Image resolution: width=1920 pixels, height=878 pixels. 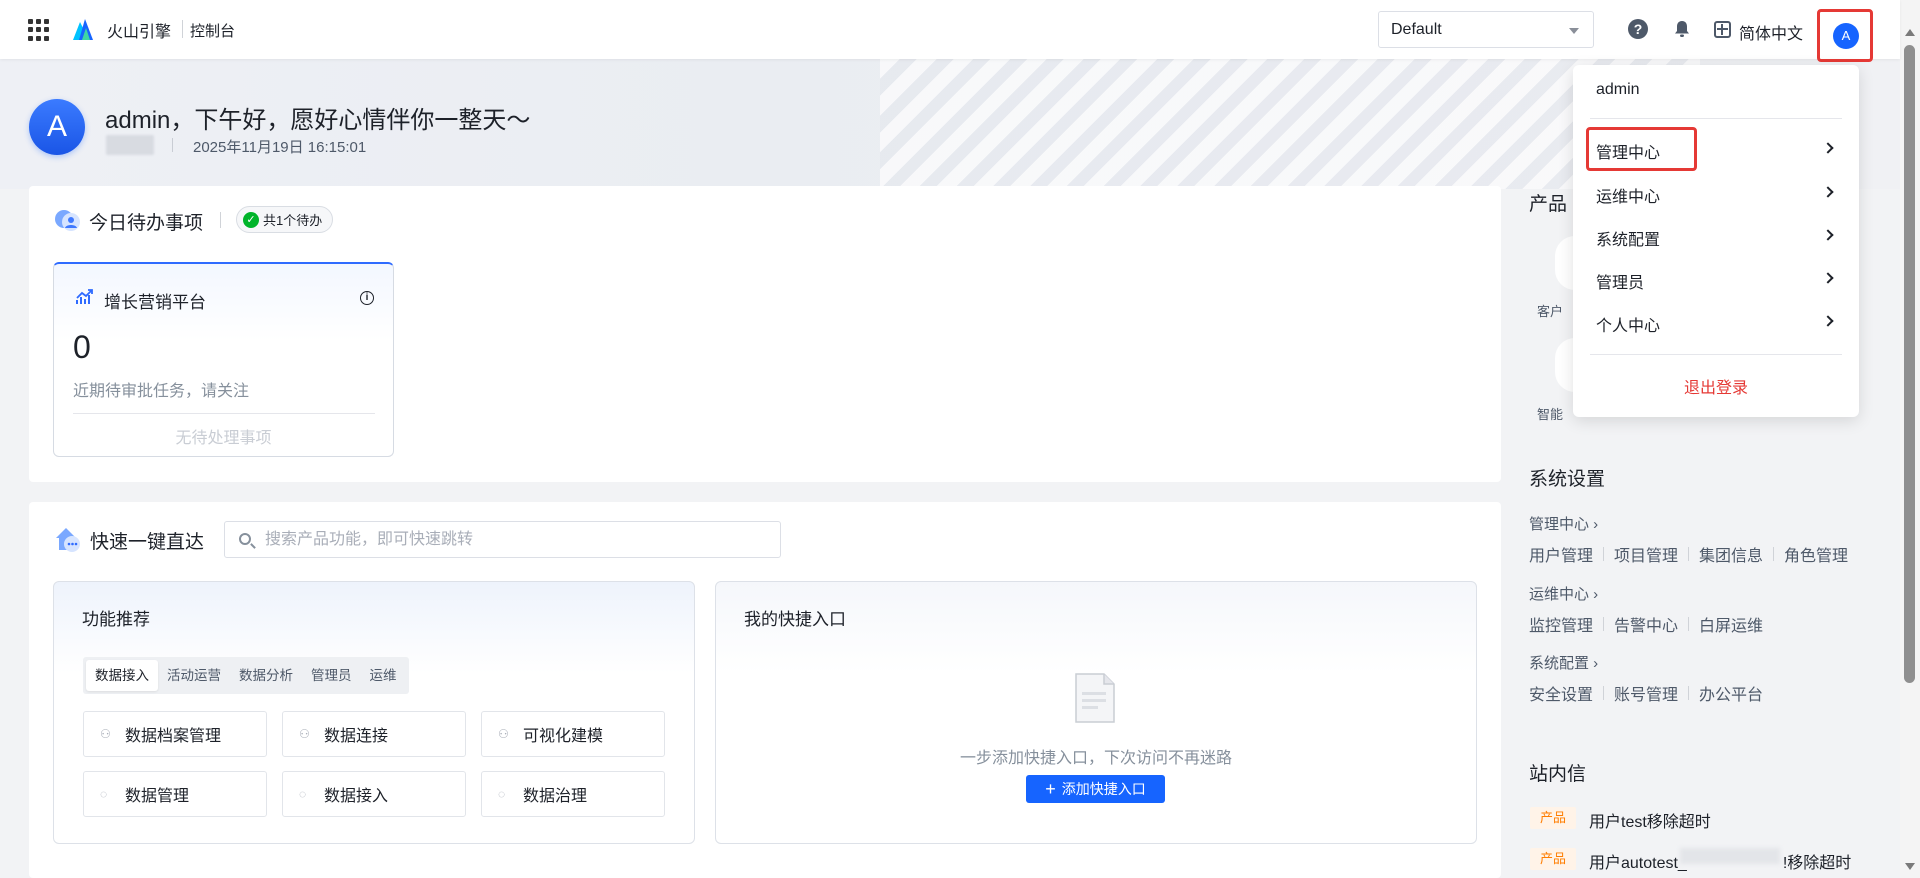 I want to click on search-input, so click(x=515, y=540).